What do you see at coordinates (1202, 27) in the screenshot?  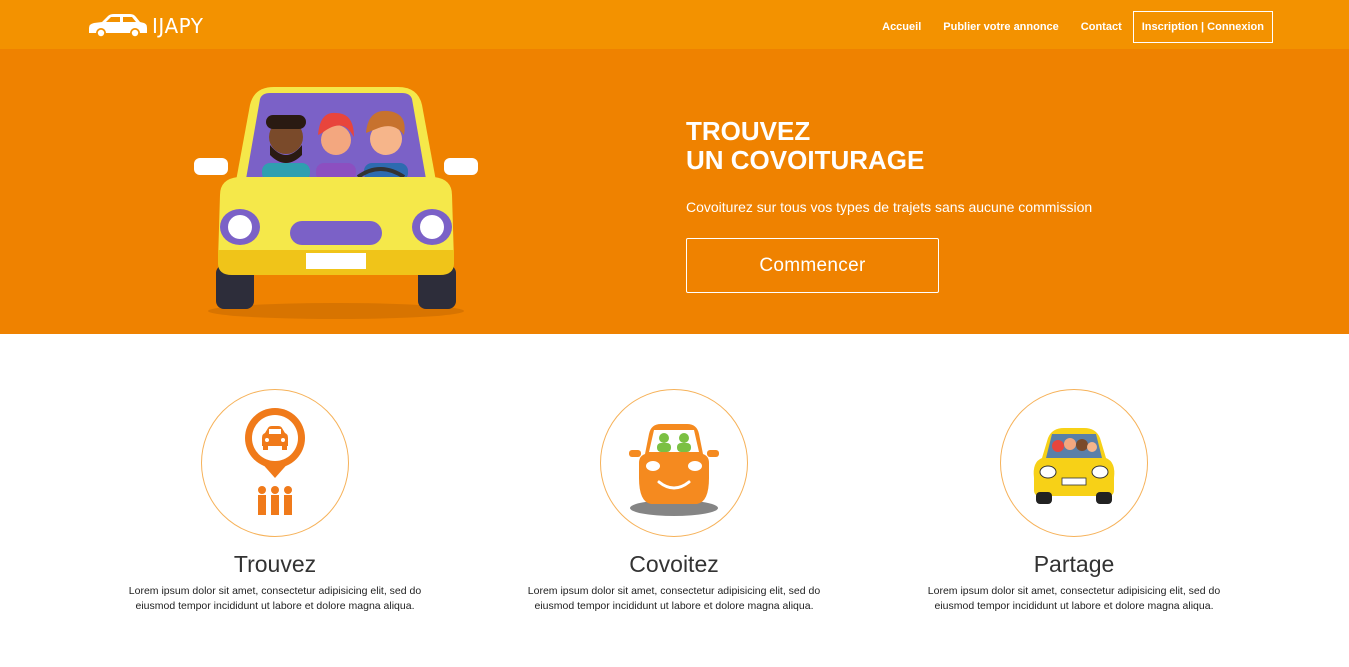 I see `login-register-button: Inscription | Connexion` at bounding box center [1202, 27].